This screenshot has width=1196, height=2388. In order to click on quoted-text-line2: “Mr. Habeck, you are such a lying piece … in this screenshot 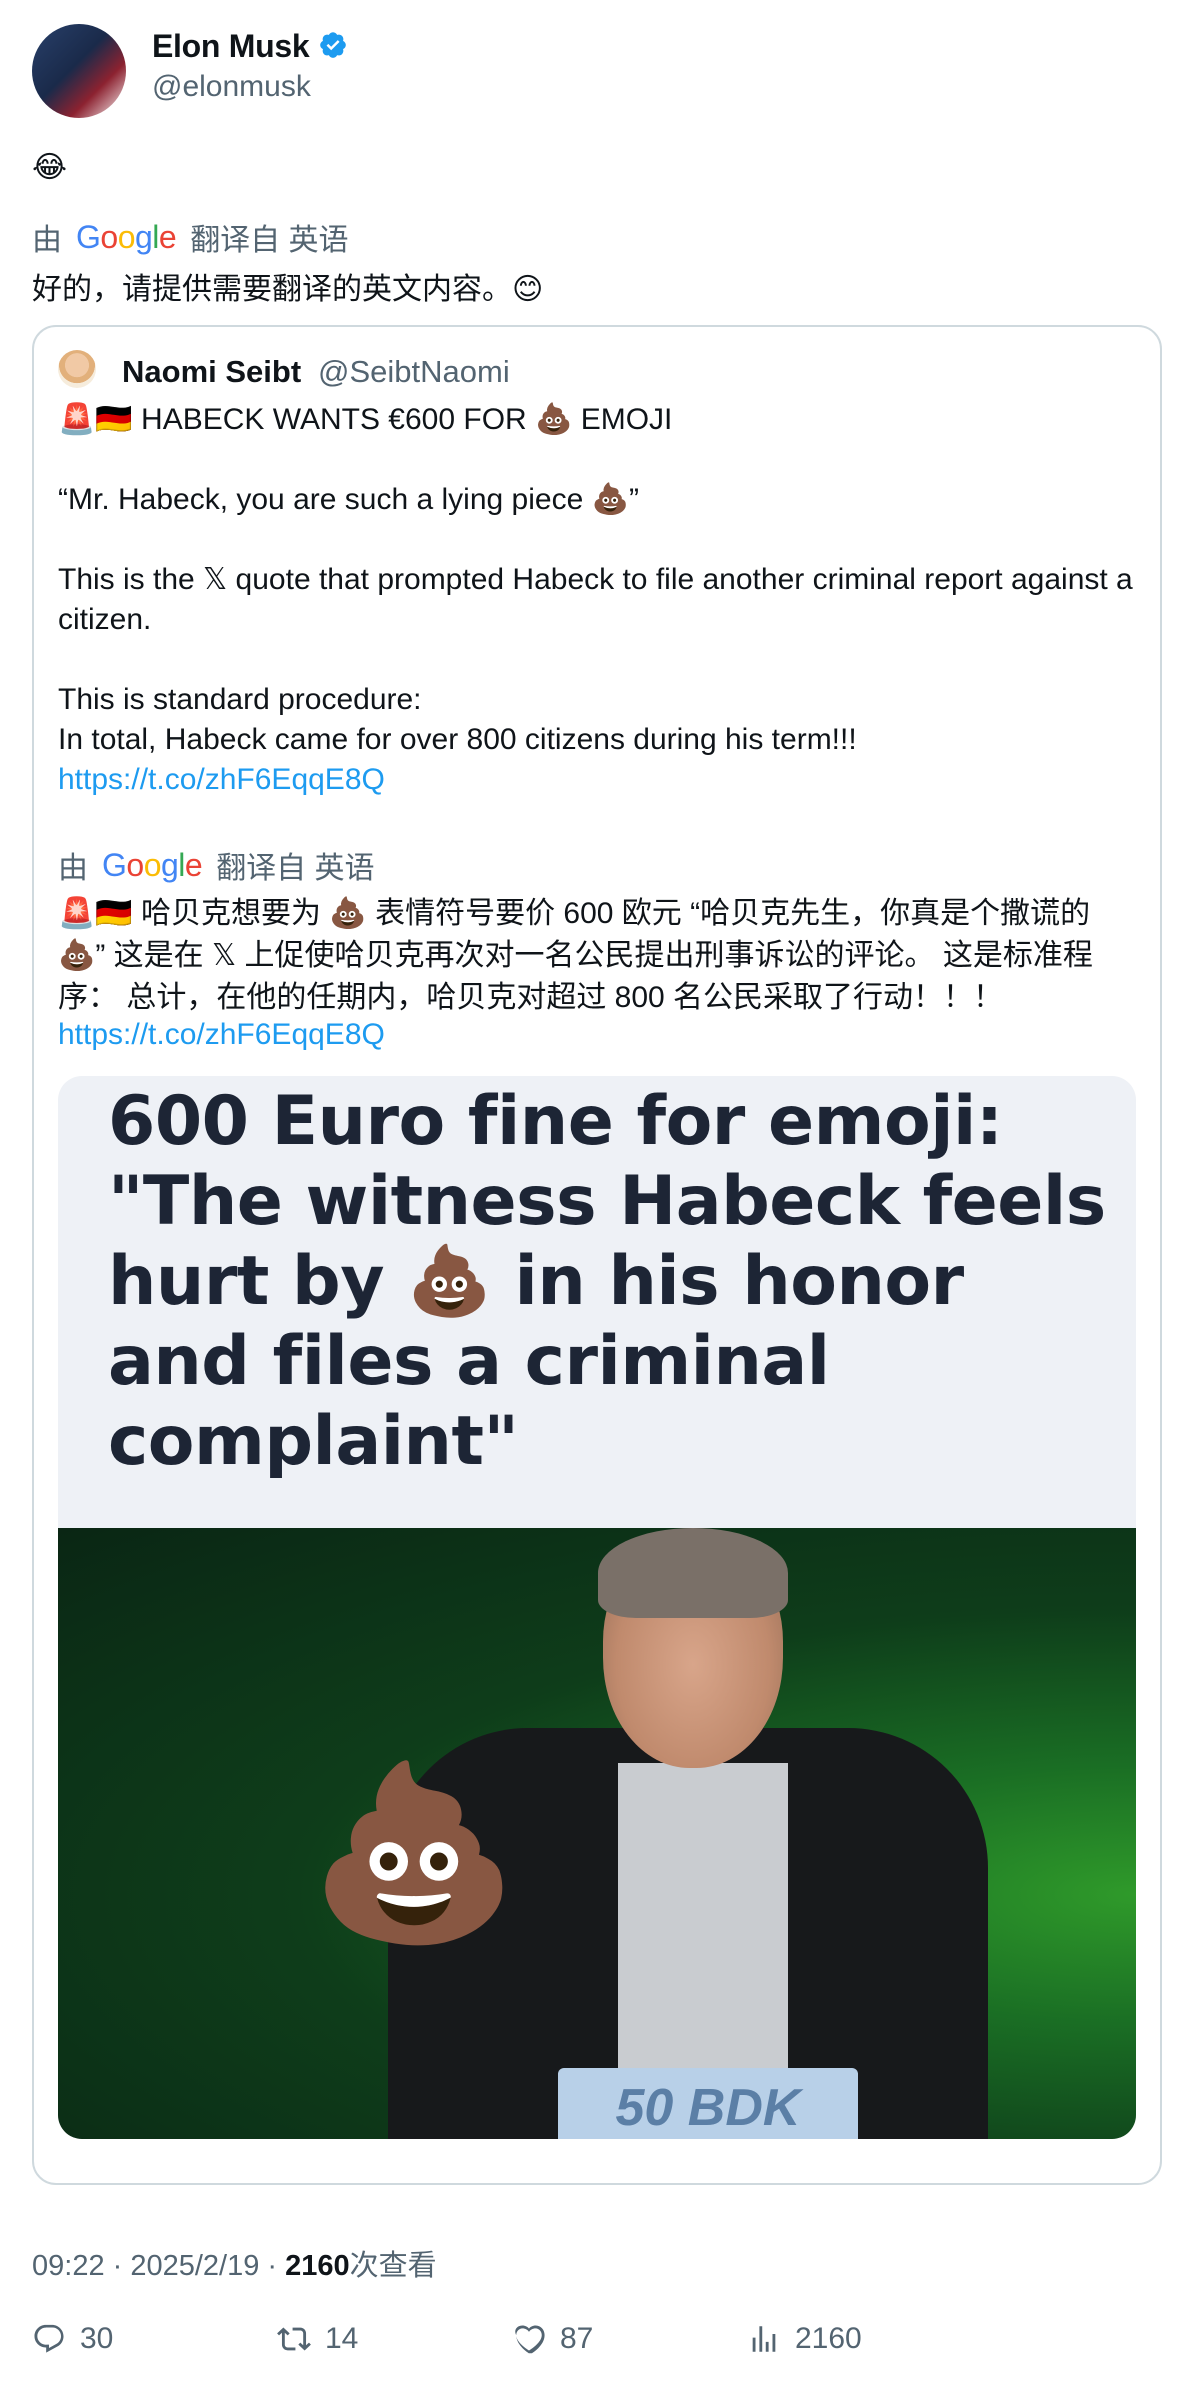, I will do `click(348, 499)`.